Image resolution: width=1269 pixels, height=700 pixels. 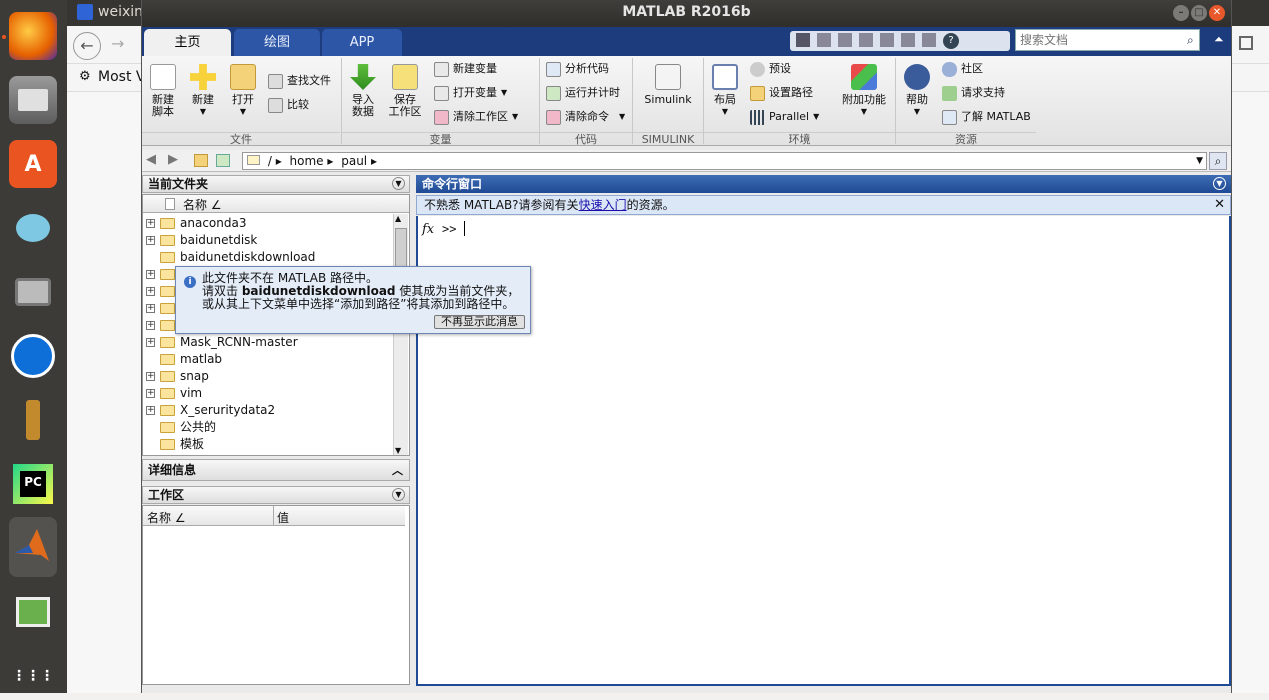 I want to click on new-variable-button: 新建变量, so click(x=465, y=69).